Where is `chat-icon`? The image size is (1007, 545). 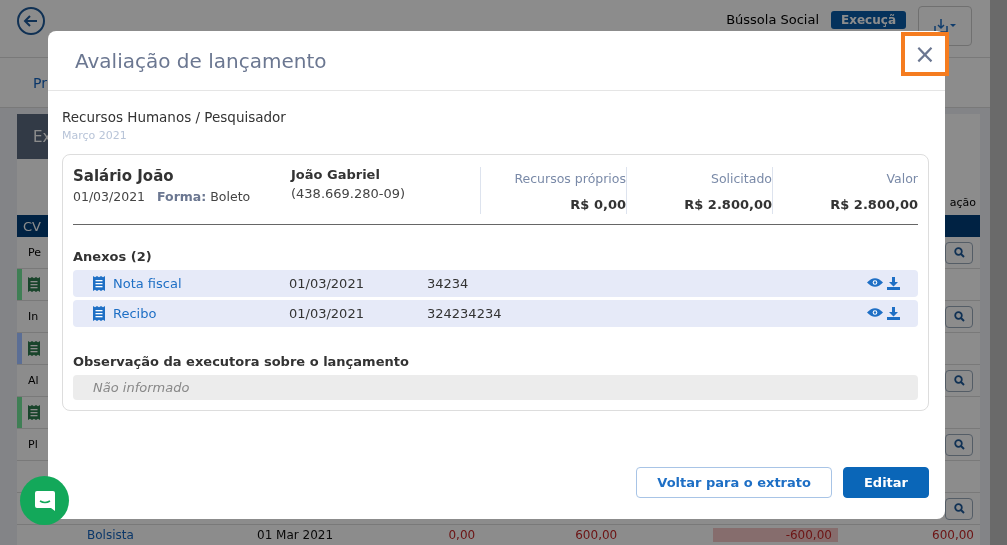 chat-icon is located at coordinates (44, 500).